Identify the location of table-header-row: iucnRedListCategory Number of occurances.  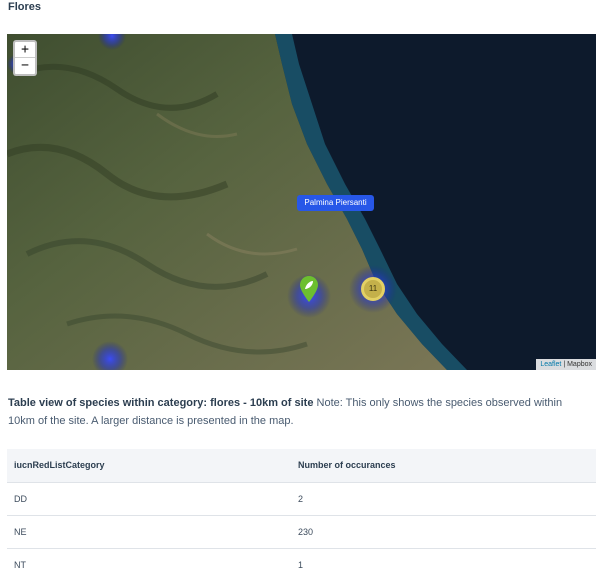
(301, 465).